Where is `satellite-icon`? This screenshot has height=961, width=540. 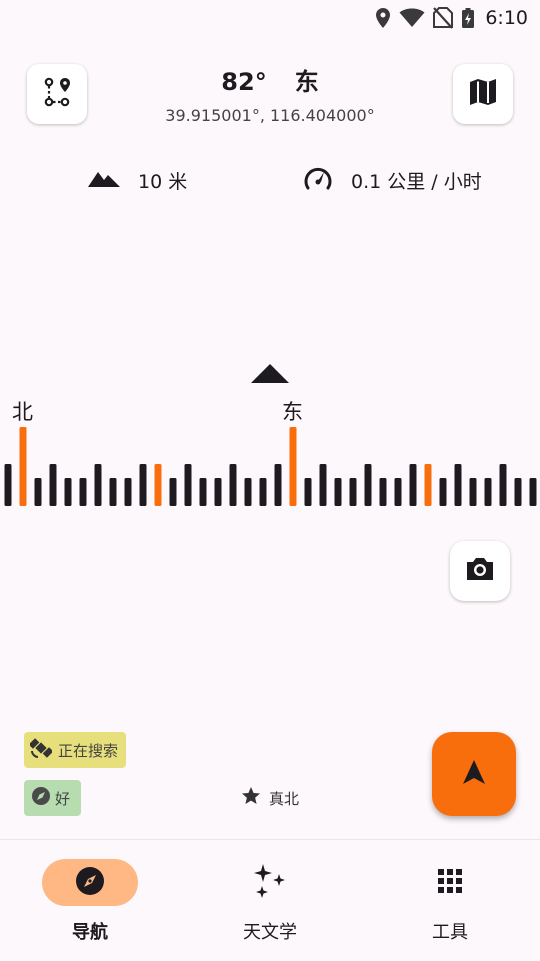
satellite-icon is located at coordinates (41, 750).